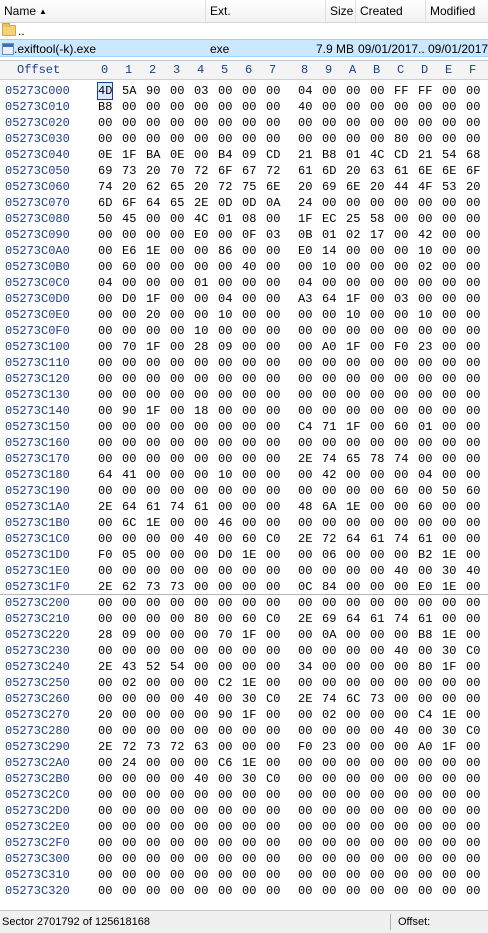  I want to click on hex-byte: 03, so click(401, 299).